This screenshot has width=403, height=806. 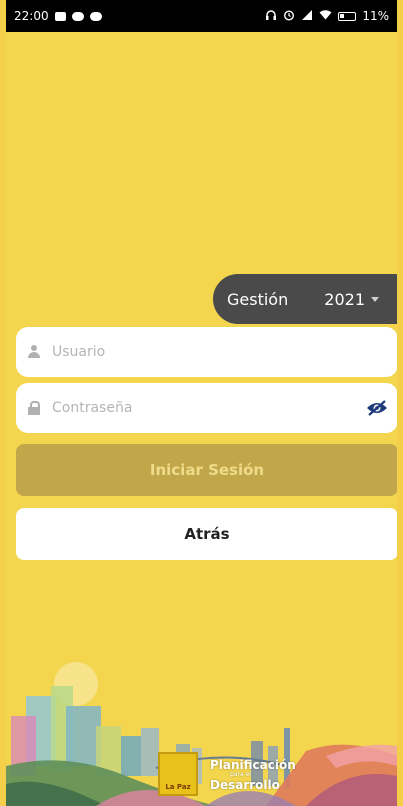 What do you see at coordinates (289, 16) in the screenshot?
I see `alarm-icon` at bounding box center [289, 16].